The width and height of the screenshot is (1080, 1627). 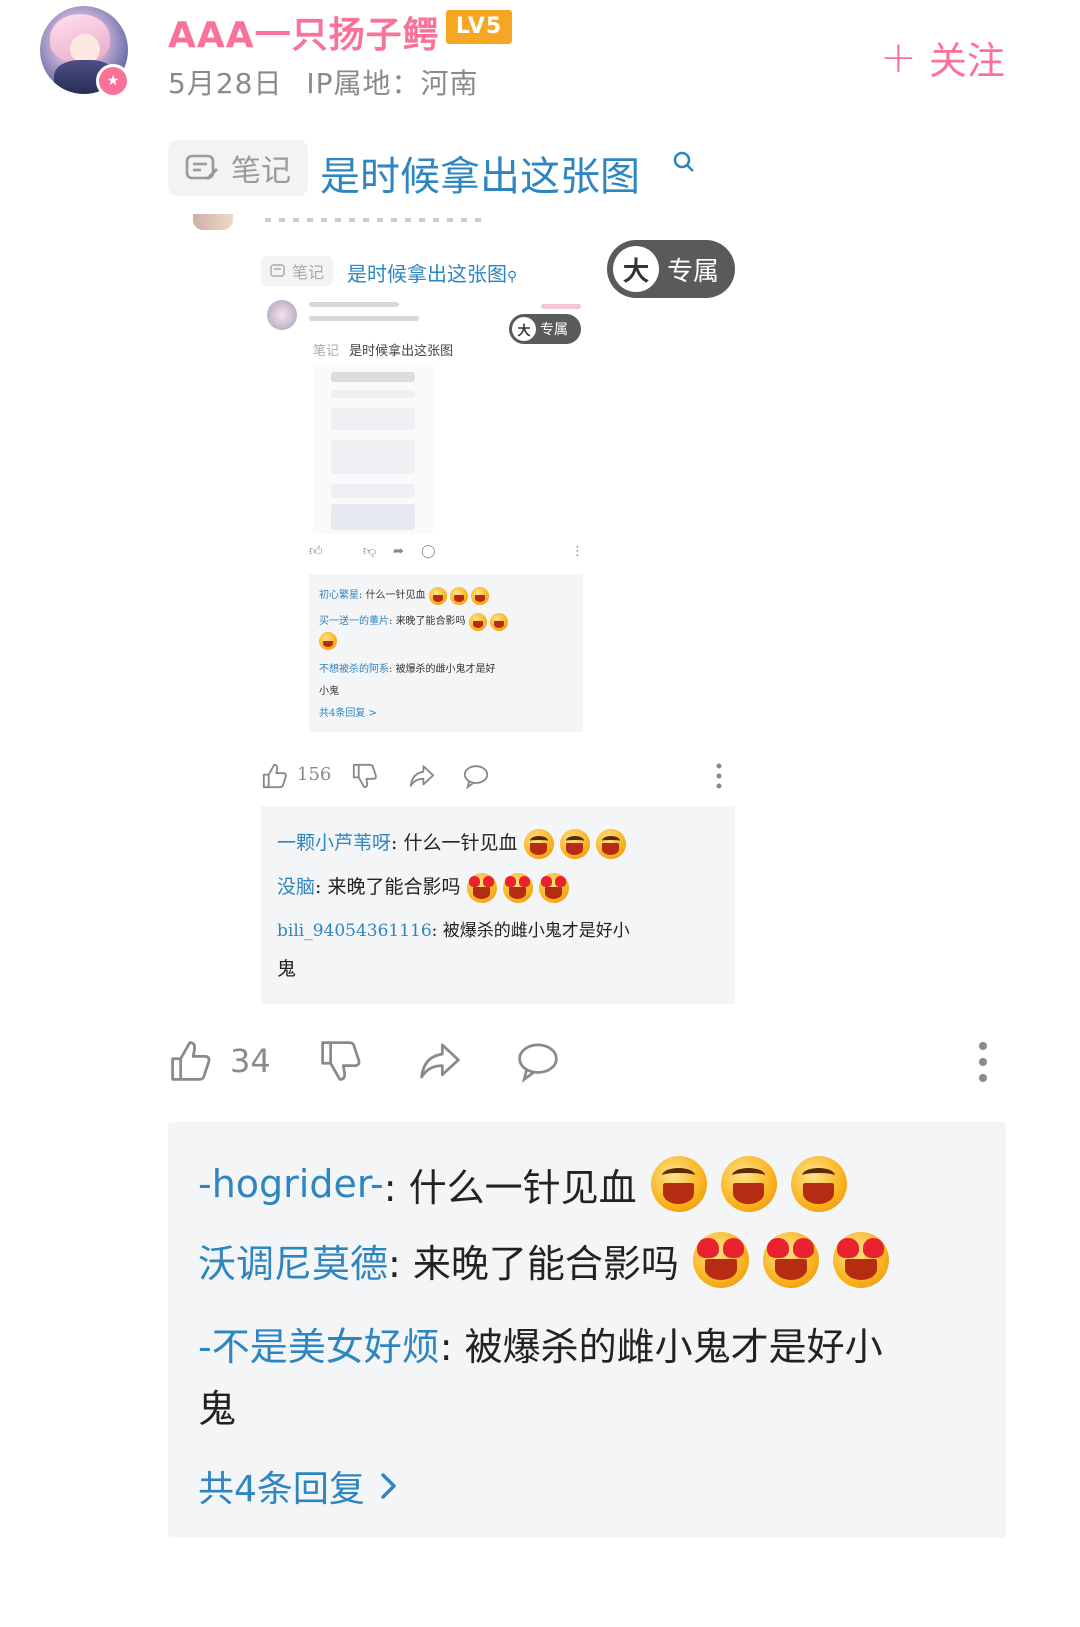 What do you see at coordinates (250, 1061) in the screenshot?
I see `like-count: 34` at bounding box center [250, 1061].